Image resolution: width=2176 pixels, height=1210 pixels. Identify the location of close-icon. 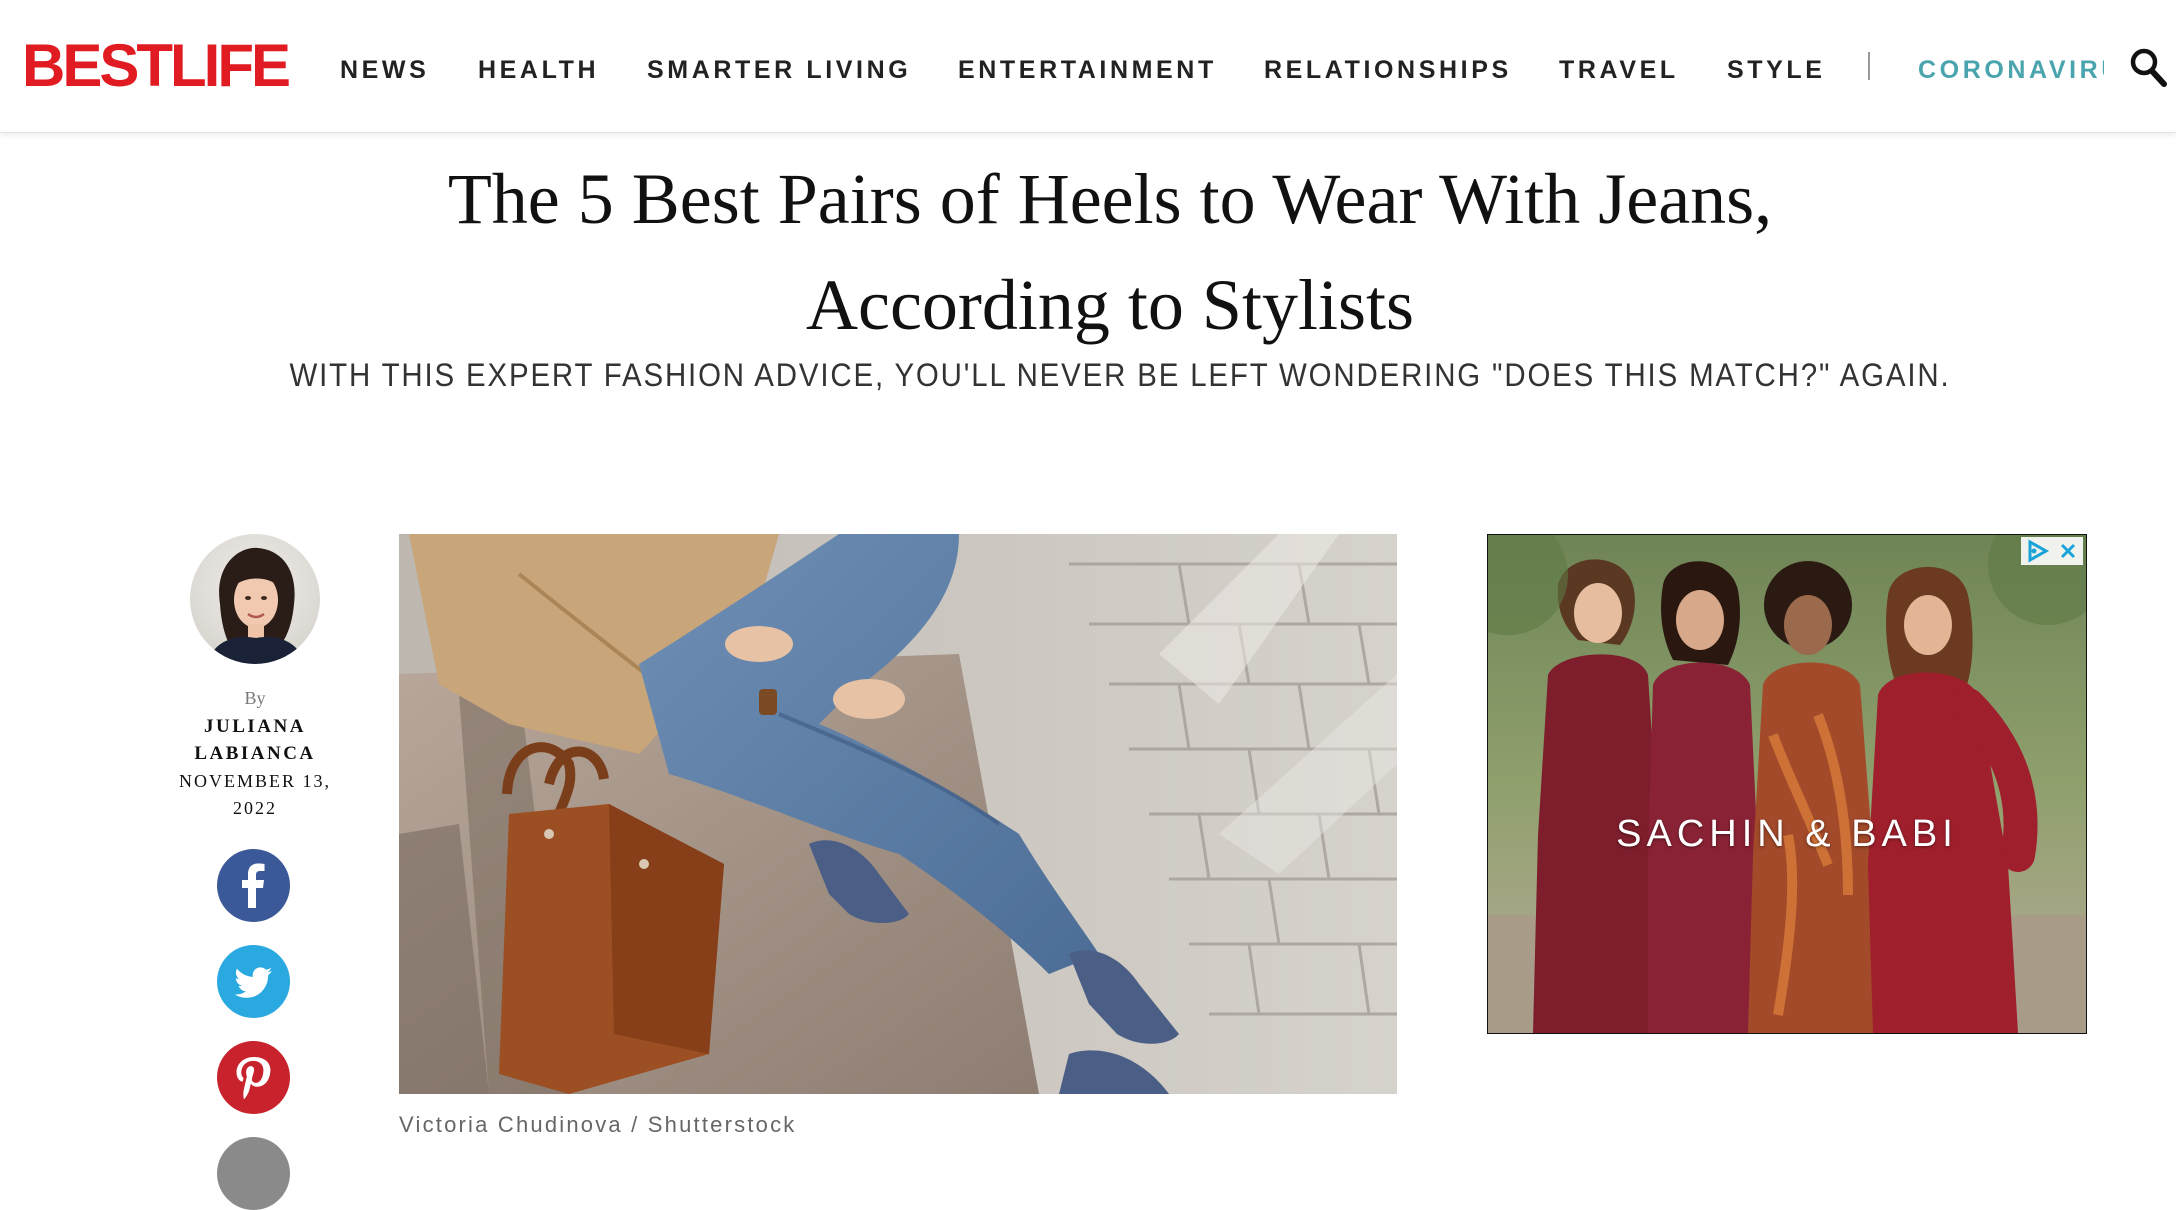
(2068, 551).